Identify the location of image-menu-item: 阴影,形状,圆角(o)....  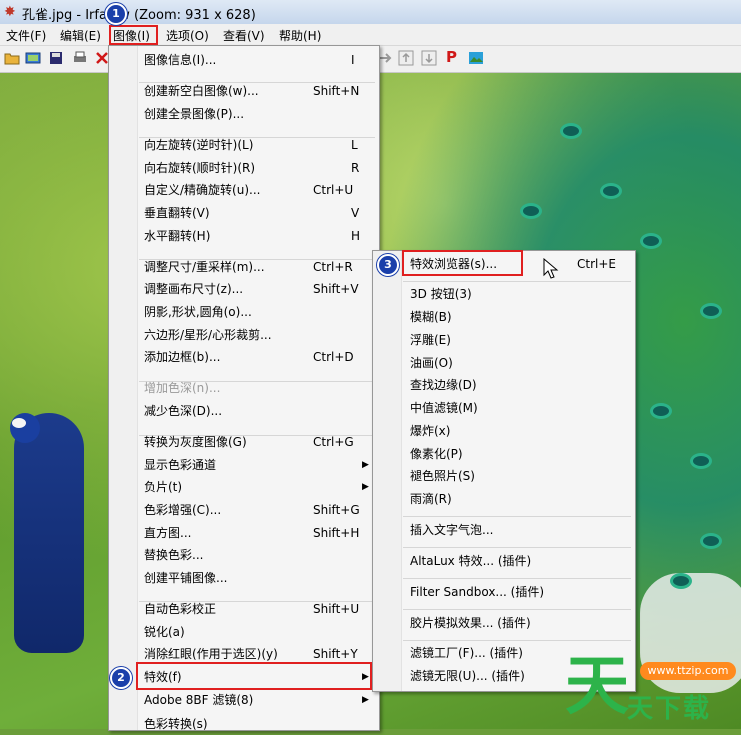
(243, 312).